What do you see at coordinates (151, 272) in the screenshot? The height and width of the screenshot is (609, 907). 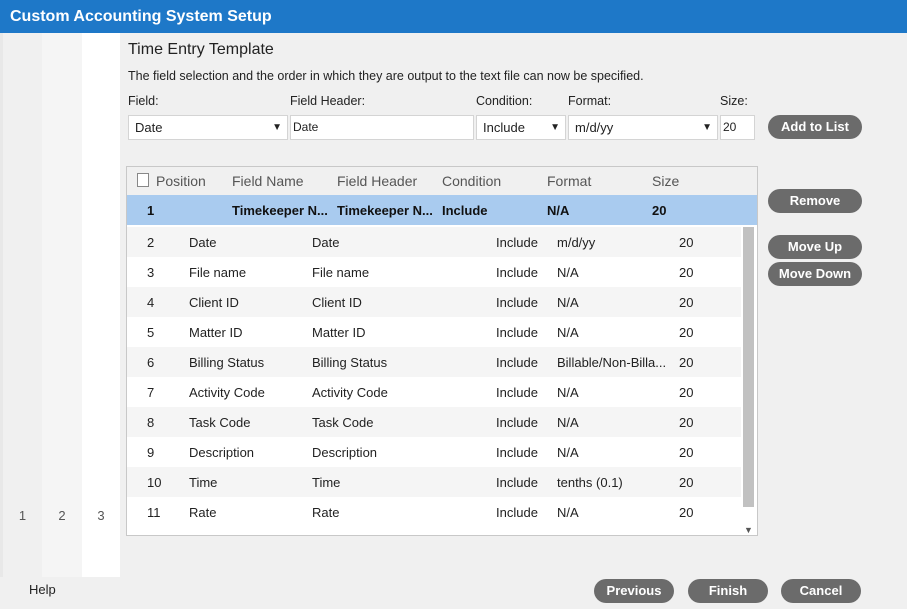 I see `cell-position: 3` at bounding box center [151, 272].